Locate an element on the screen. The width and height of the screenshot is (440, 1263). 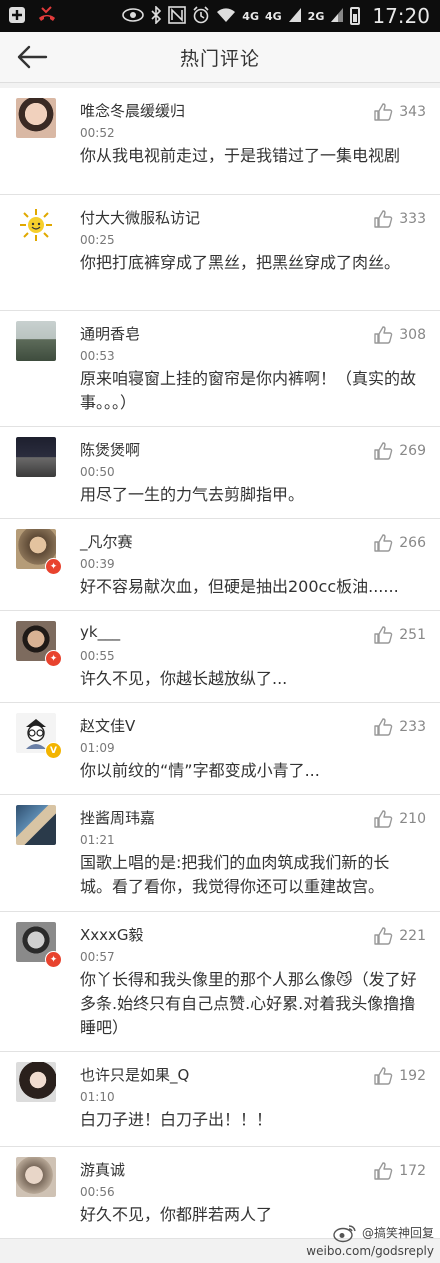
wifi-icon is located at coordinates (226, 16).